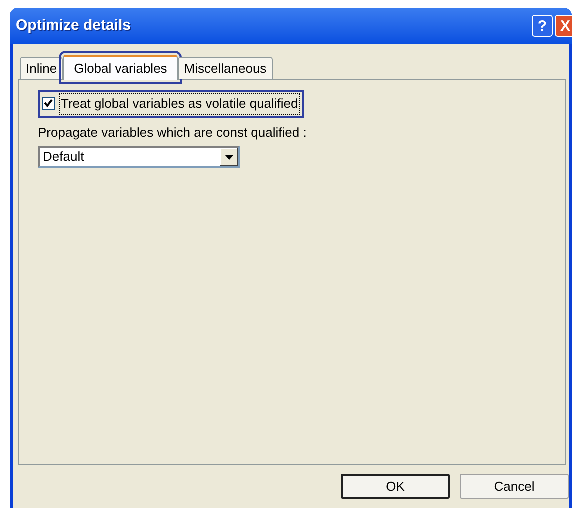  I want to click on dropdown-arrow-icon, so click(229, 157).